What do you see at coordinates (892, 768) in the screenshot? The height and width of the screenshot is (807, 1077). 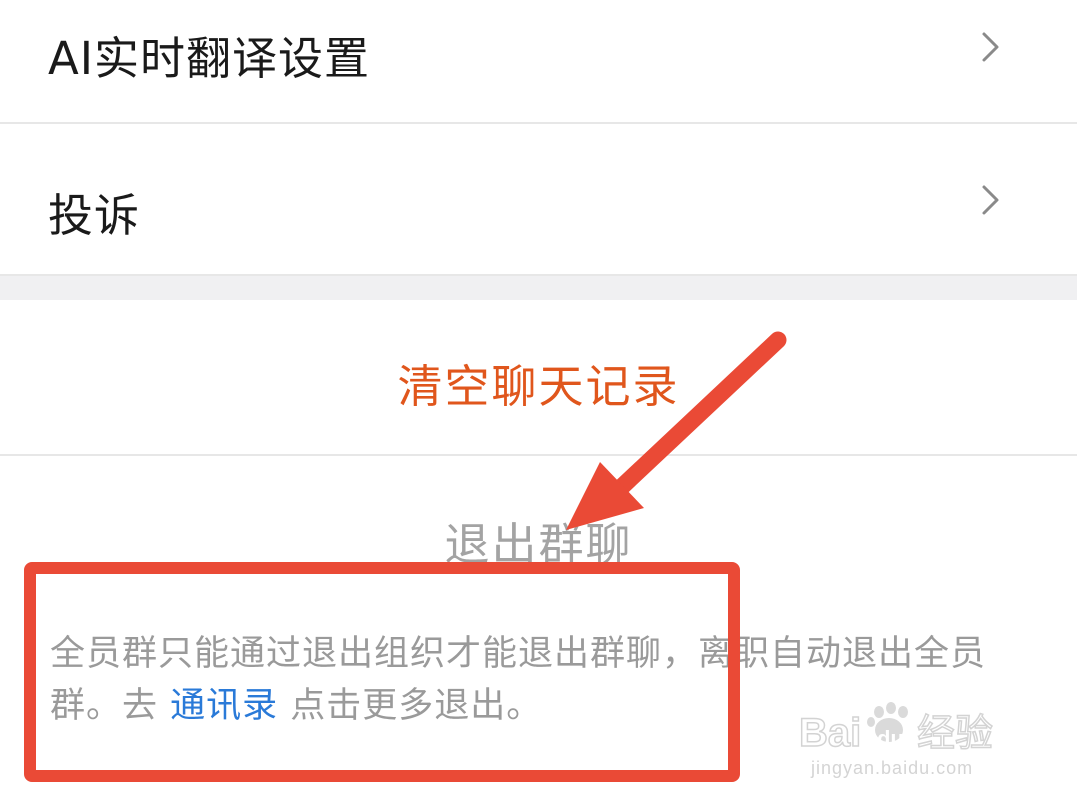 I see `watermark-url: jingyan.baidu.com` at bounding box center [892, 768].